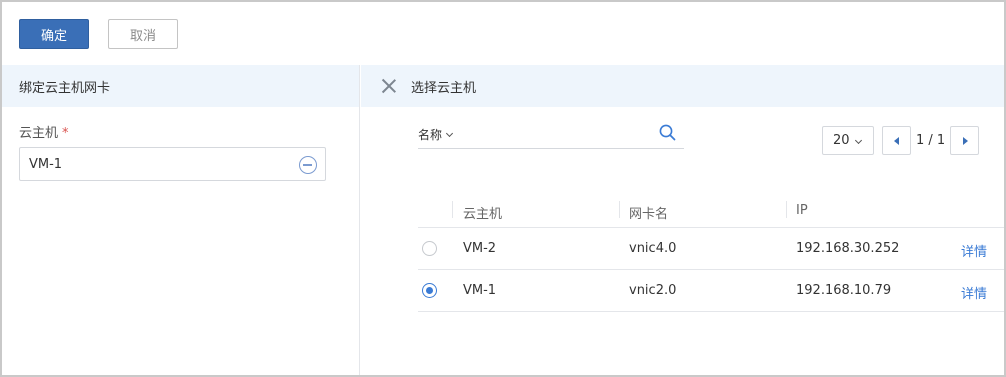 The height and width of the screenshot is (377, 1006). Describe the element at coordinates (682, 86) in the screenshot. I see `select-vm-header: 选择云主机` at that location.